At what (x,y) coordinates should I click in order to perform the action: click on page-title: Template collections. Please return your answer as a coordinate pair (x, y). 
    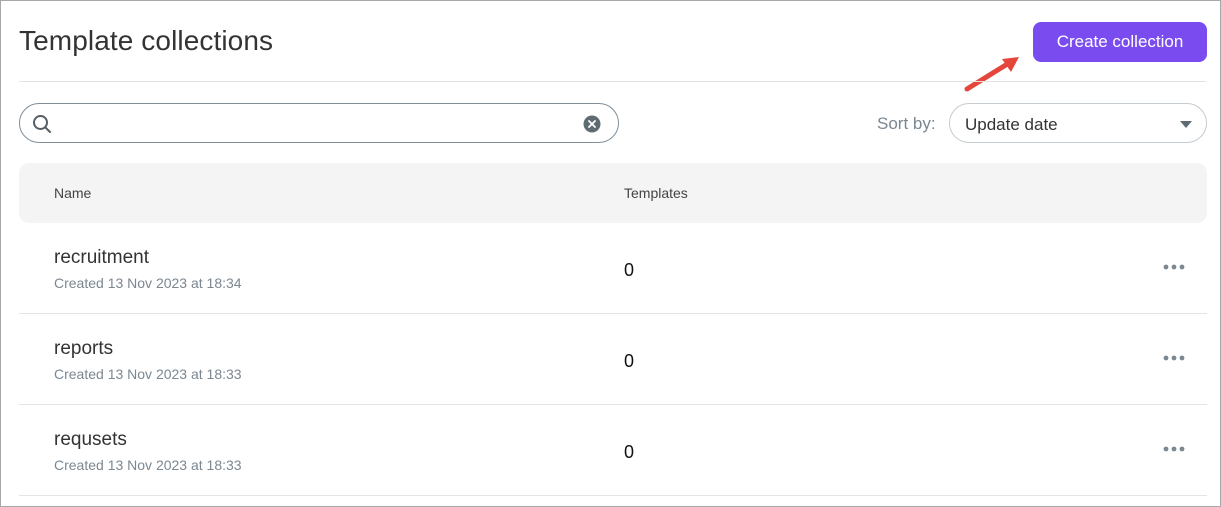
    Looking at the image, I should click on (146, 40).